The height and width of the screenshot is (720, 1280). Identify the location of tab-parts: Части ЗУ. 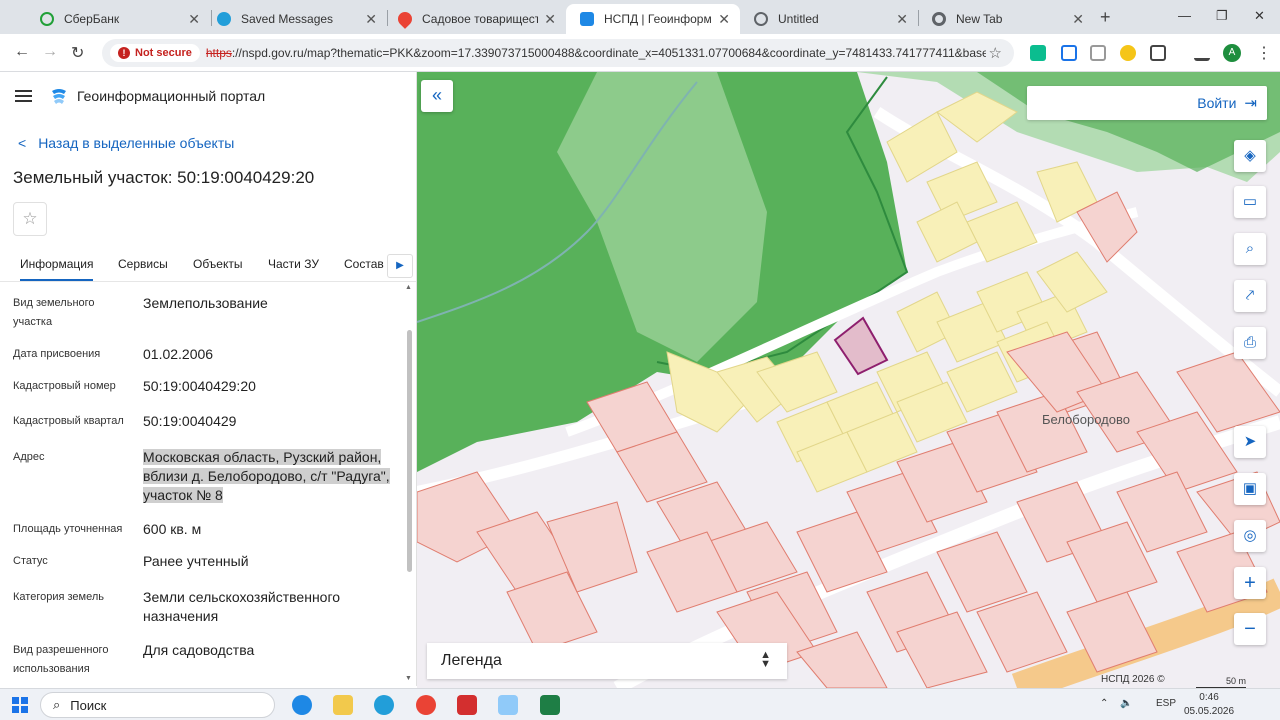
(293, 264).